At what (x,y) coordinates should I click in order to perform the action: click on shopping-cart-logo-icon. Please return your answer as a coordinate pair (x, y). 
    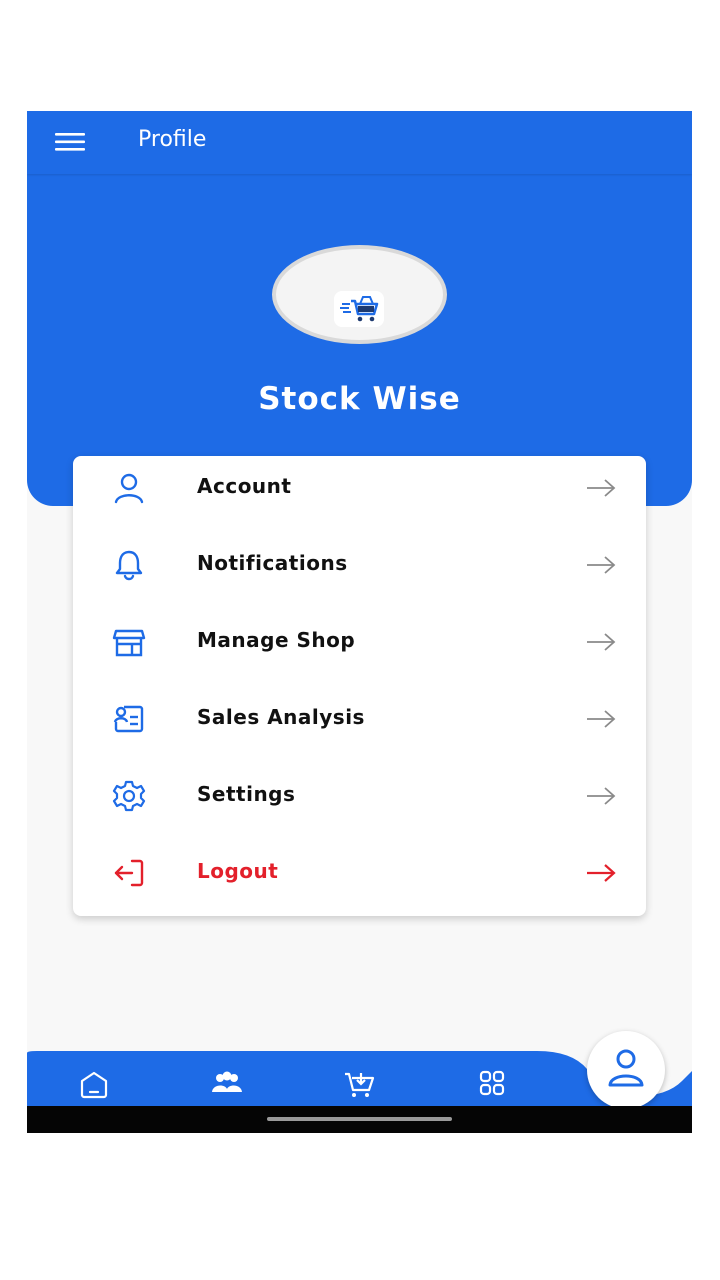
    Looking at the image, I should click on (359, 309).